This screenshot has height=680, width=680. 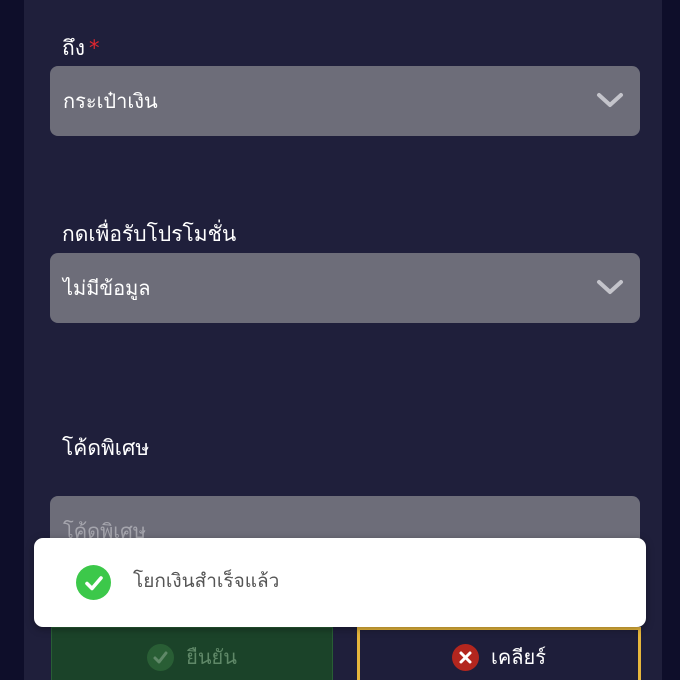 I want to click on special-code-field-label: โค้ดพิเศษ, so click(x=106, y=448).